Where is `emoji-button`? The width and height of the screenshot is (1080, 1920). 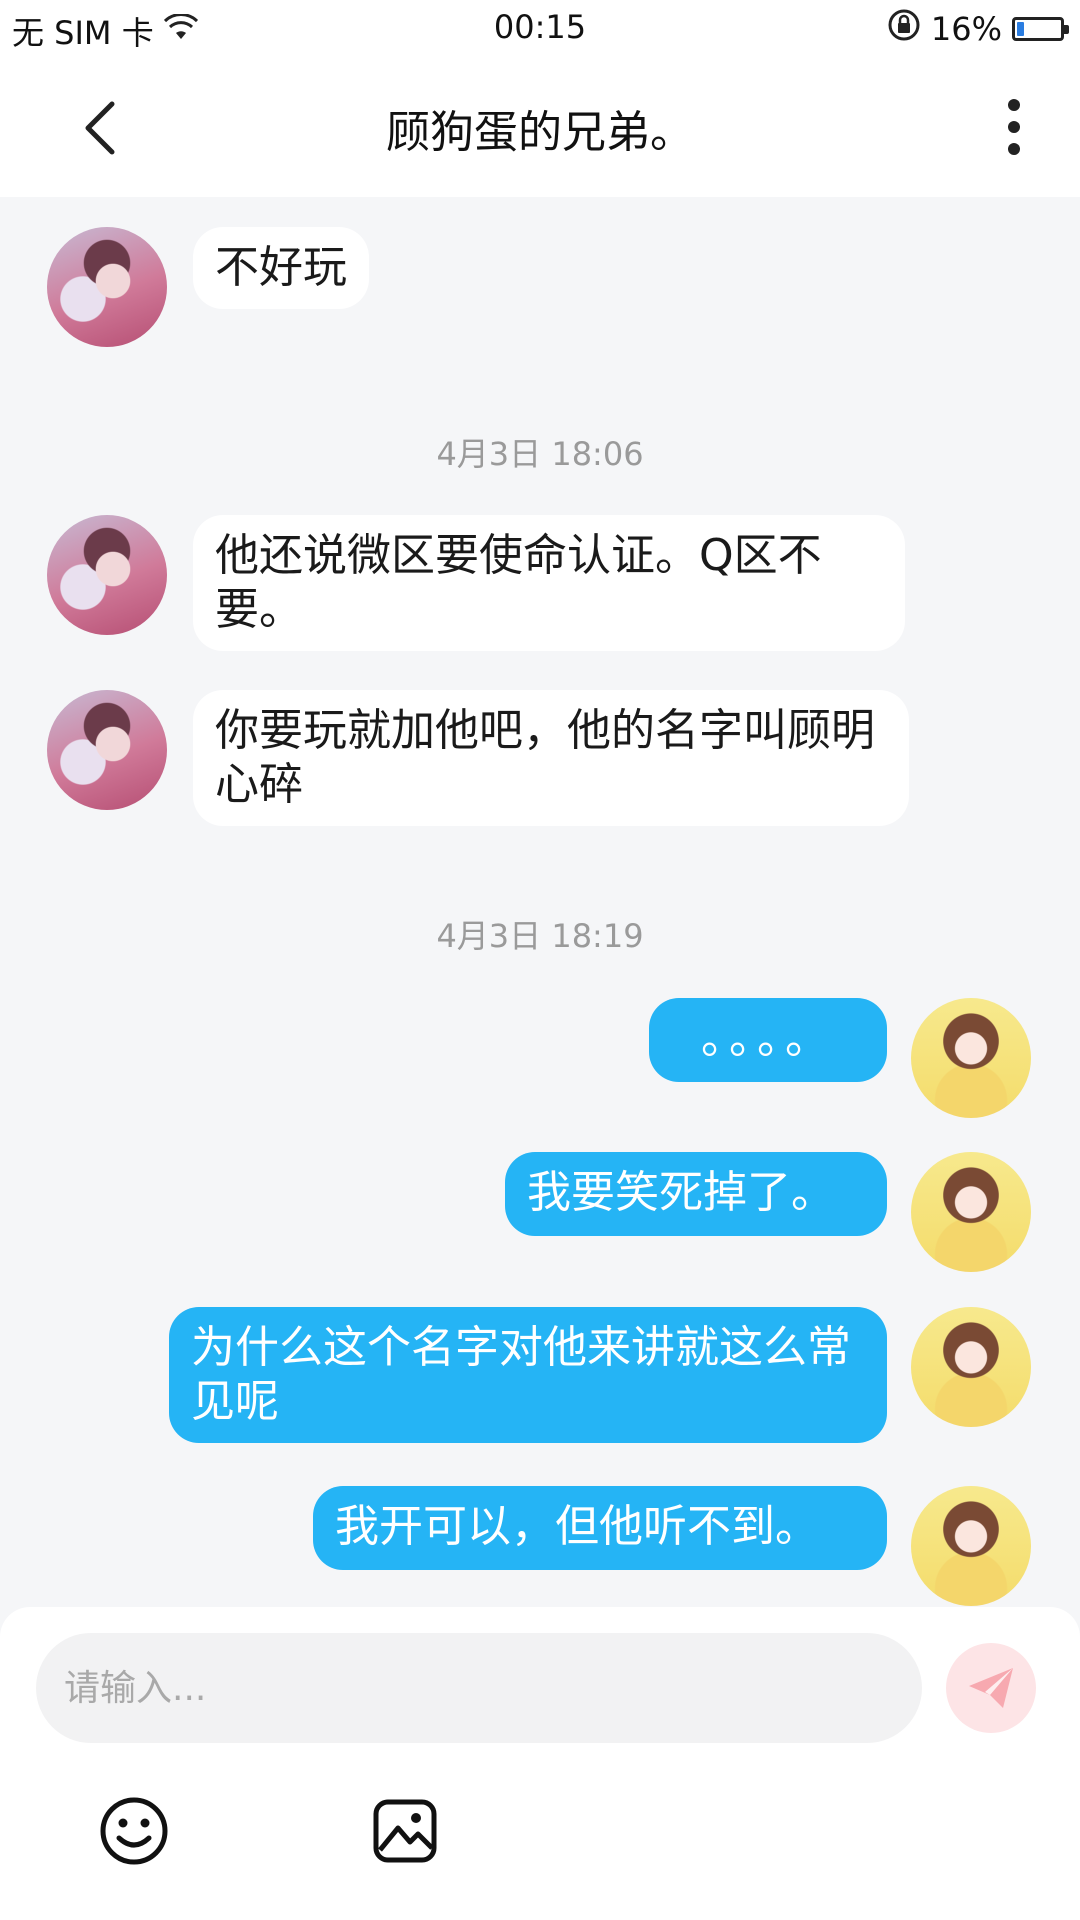
emoji-button is located at coordinates (134, 1831).